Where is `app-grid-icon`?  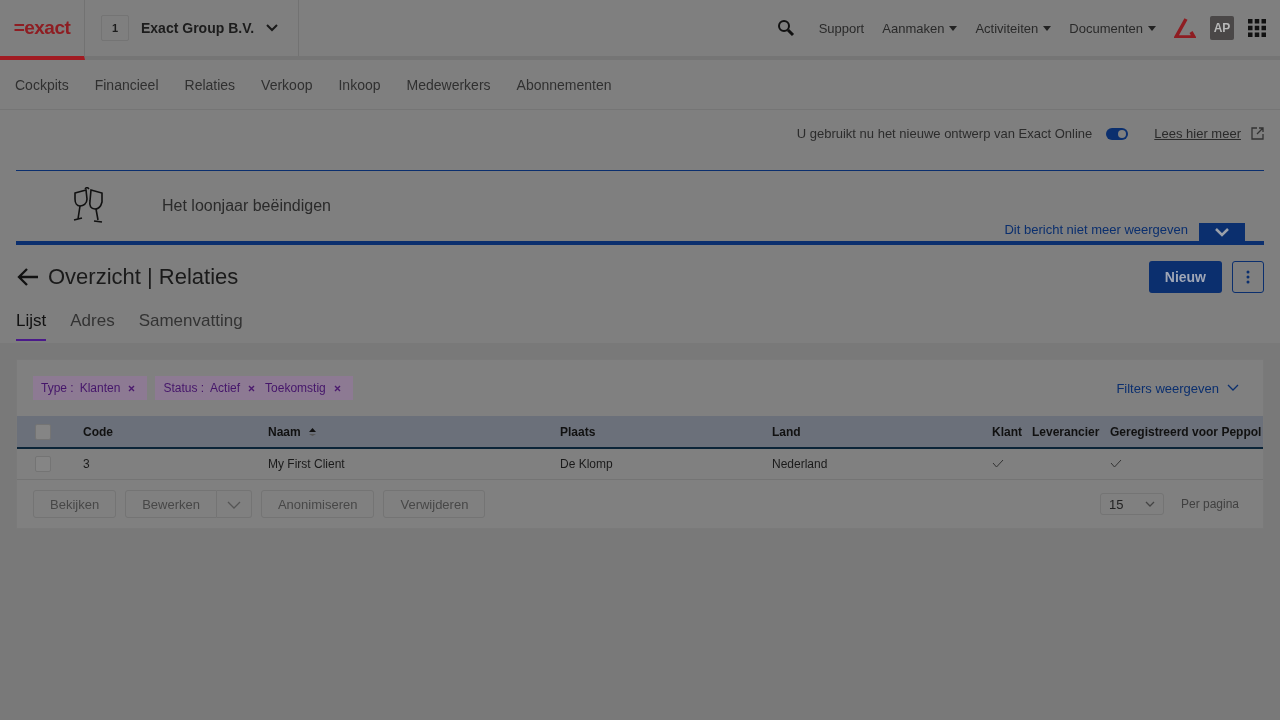
app-grid-icon is located at coordinates (1257, 28).